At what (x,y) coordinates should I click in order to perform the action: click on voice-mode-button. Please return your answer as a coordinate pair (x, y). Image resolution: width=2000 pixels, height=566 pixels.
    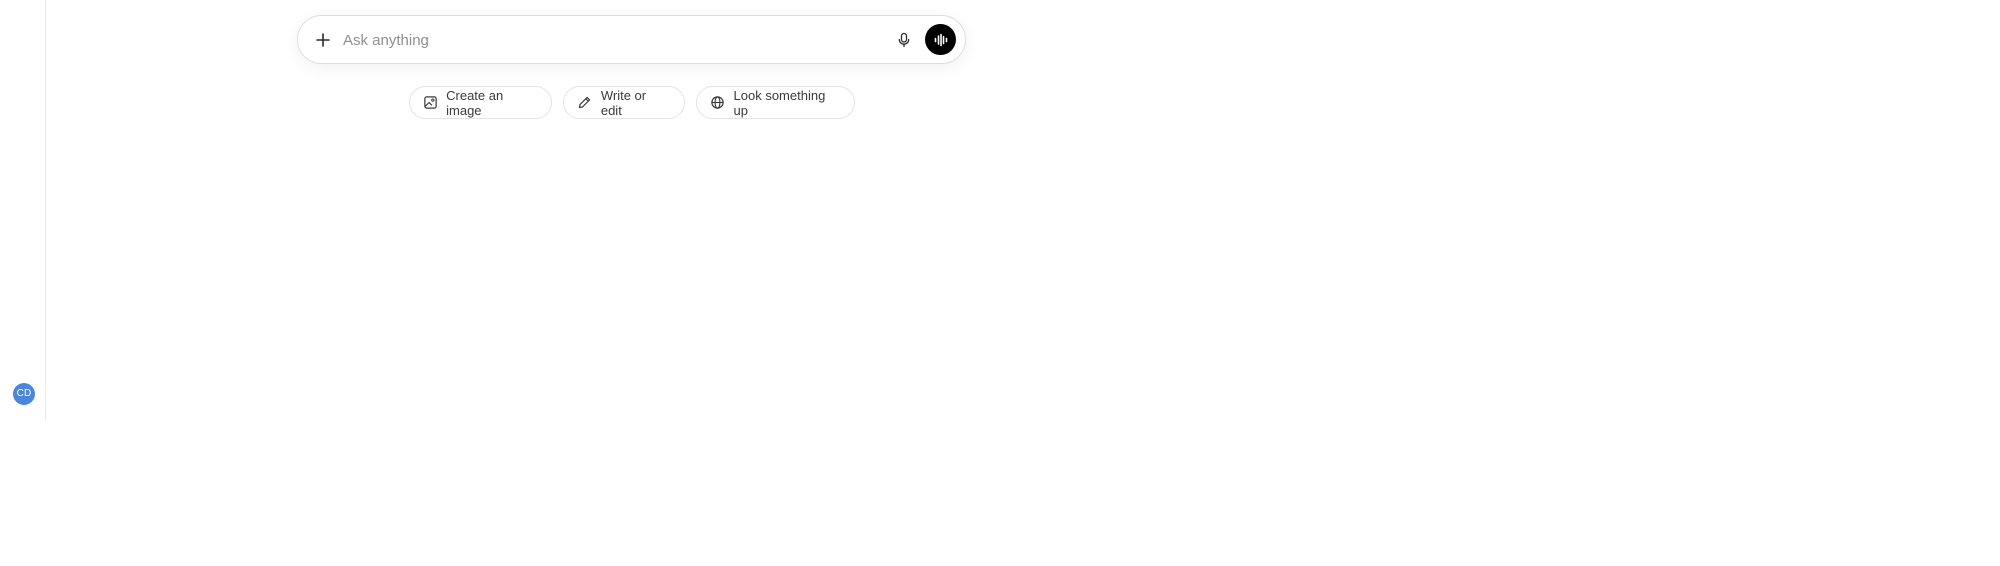
    Looking at the image, I should click on (940, 39).